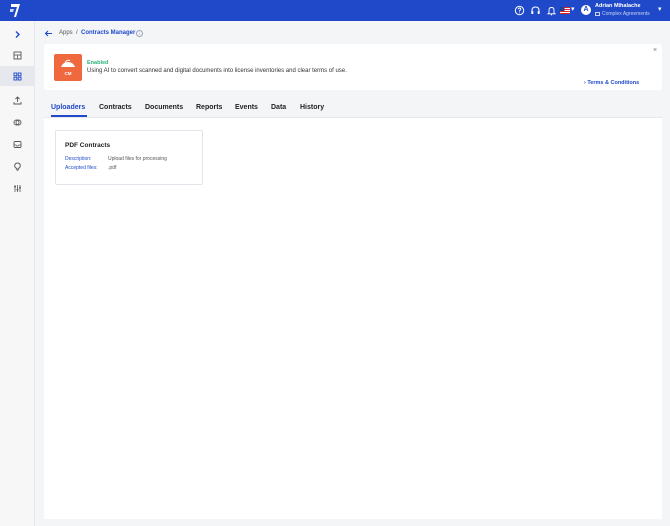 The image size is (670, 526). Describe the element at coordinates (68, 107) in the screenshot. I see `tab-uploaders: Uploaders` at that location.